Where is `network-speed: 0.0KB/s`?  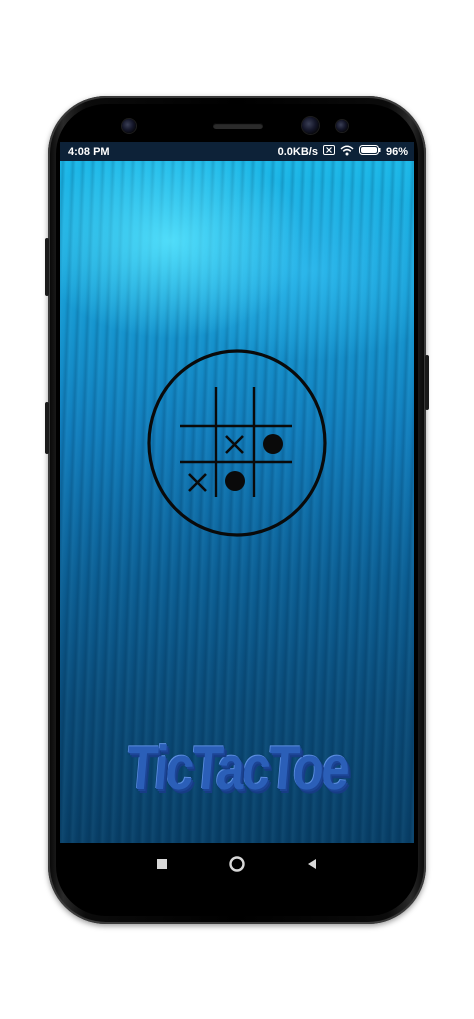 network-speed: 0.0KB/s is located at coordinates (297, 151).